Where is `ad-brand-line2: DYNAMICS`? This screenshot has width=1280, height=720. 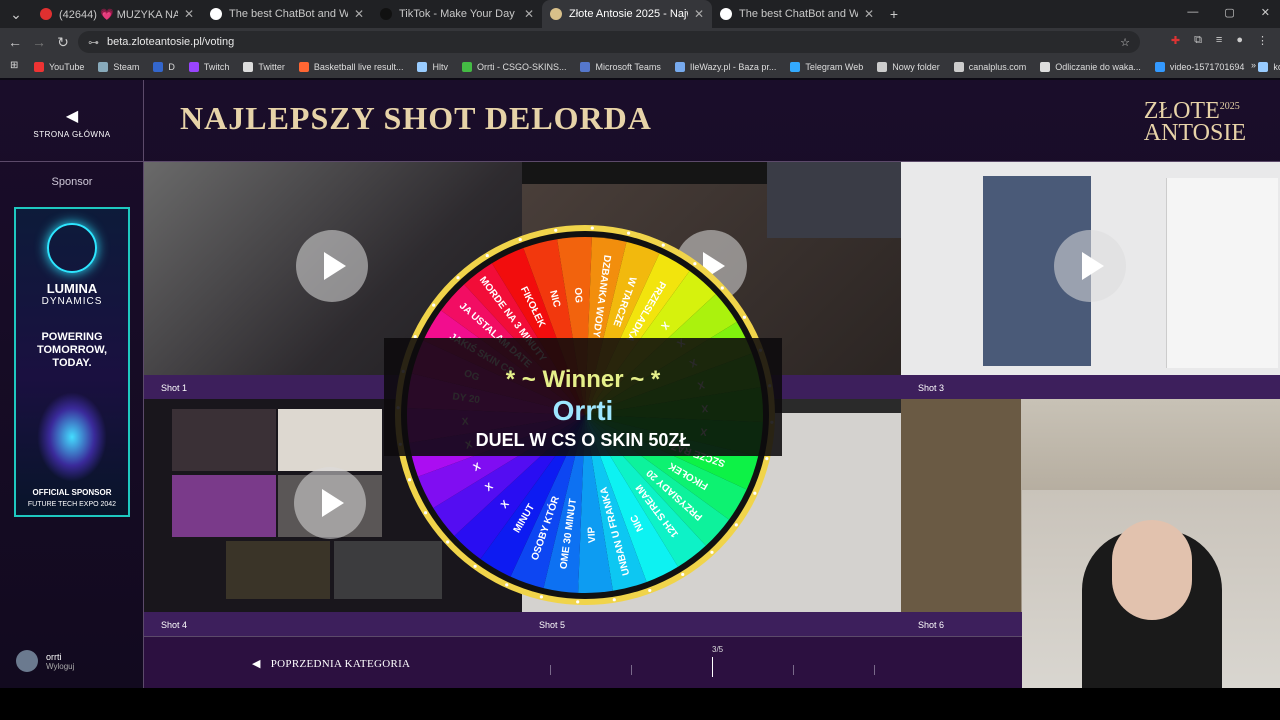
ad-brand-line2: DYNAMICS is located at coordinates (72, 301).